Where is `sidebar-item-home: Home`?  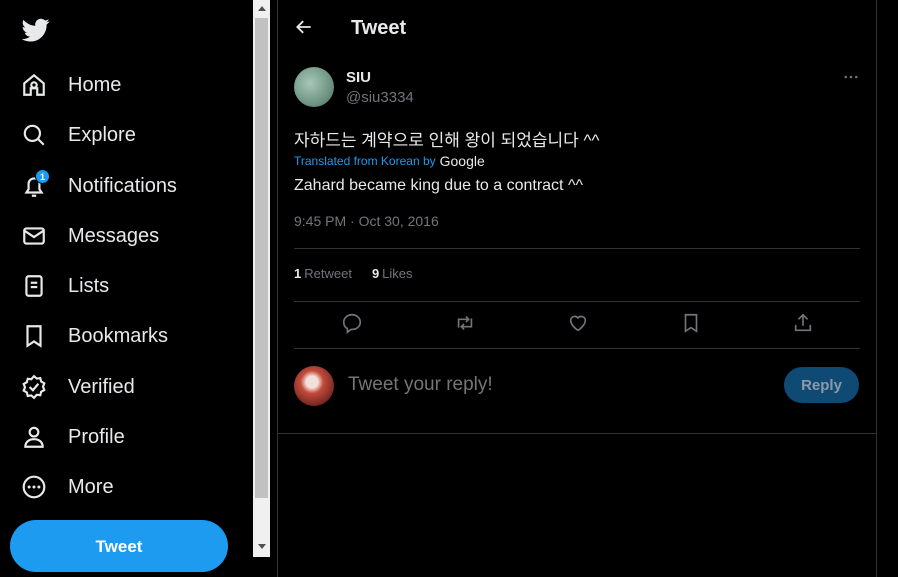
sidebar-item-home: Home is located at coordinates (129, 85).